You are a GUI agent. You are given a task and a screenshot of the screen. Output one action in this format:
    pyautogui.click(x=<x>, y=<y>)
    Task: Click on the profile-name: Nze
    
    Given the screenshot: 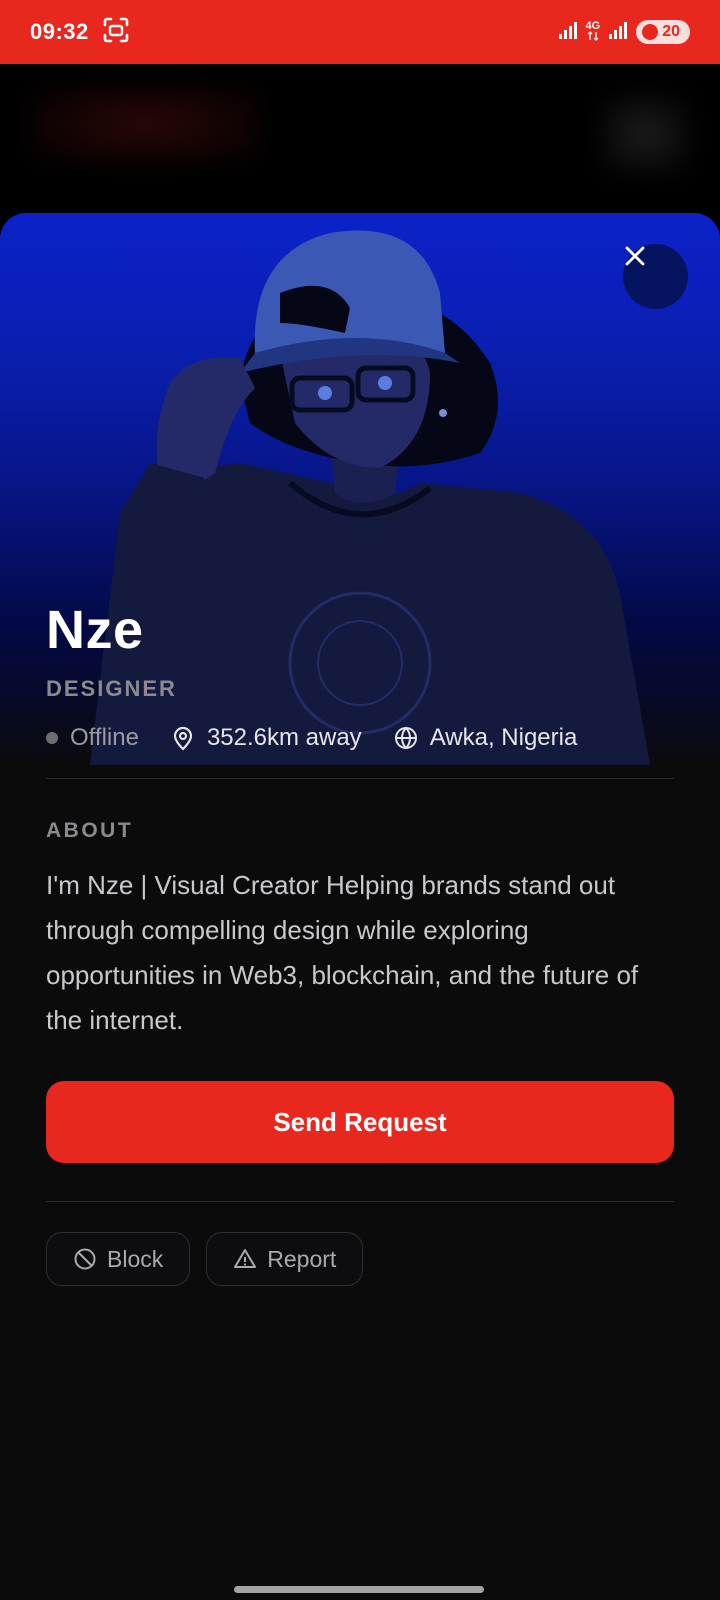 What is the action you would take?
    pyautogui.click(x=95, y=630)
    